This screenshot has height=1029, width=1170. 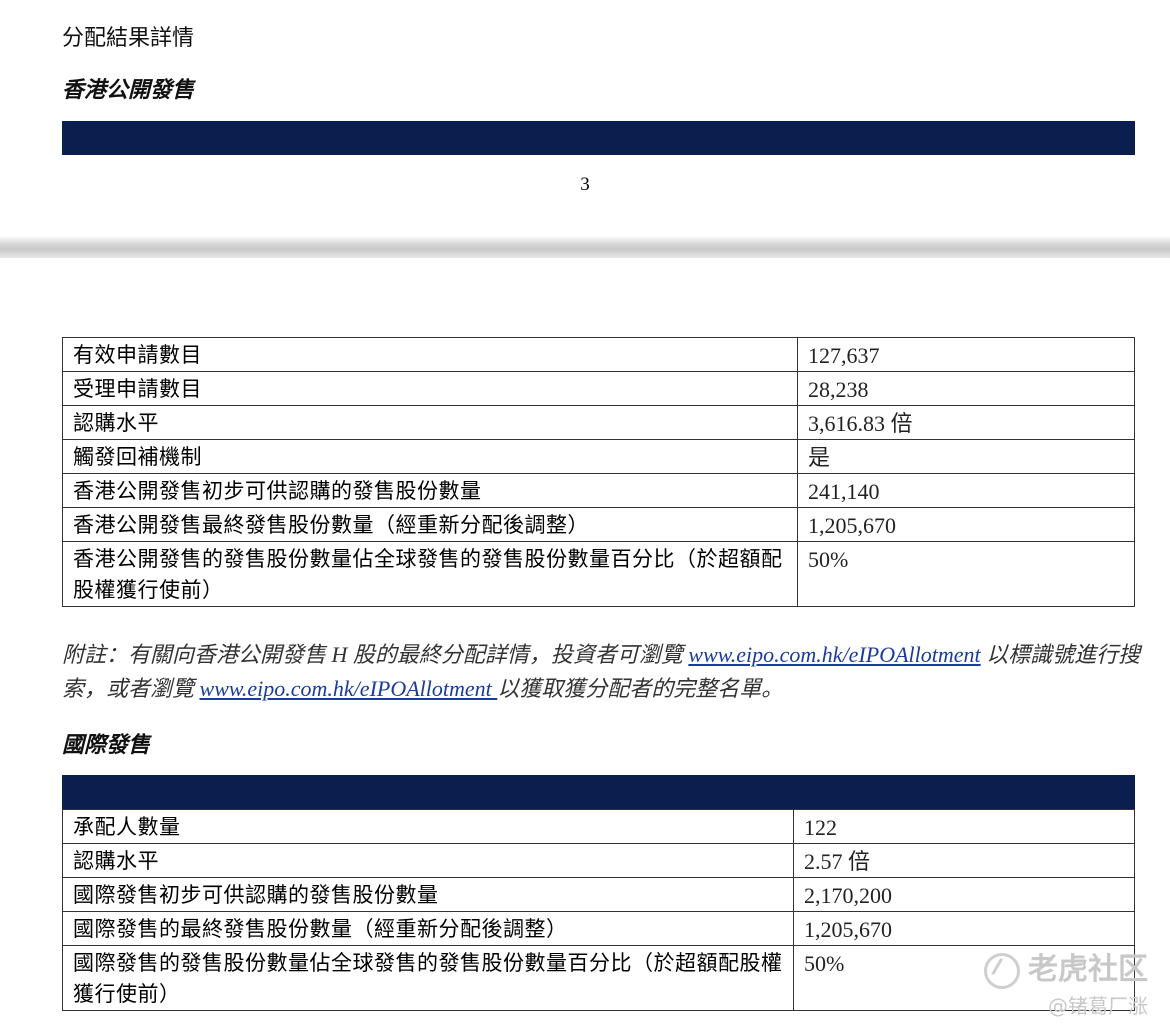 I want to click on table-row: 承配人數量 122, so click(x=598, y=826).